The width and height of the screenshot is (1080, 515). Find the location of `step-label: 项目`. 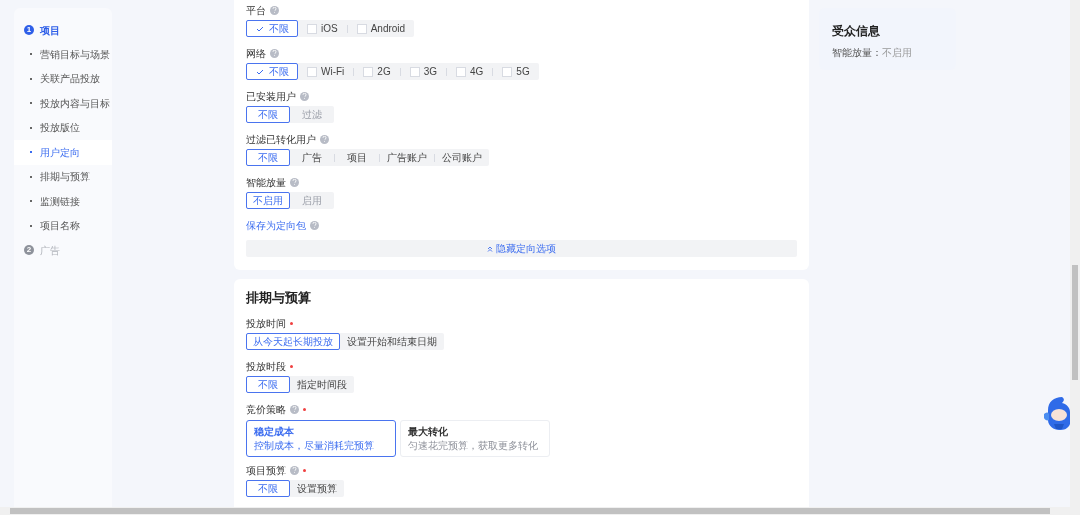

step-label: 项目 is located at coordinates (50, 30).